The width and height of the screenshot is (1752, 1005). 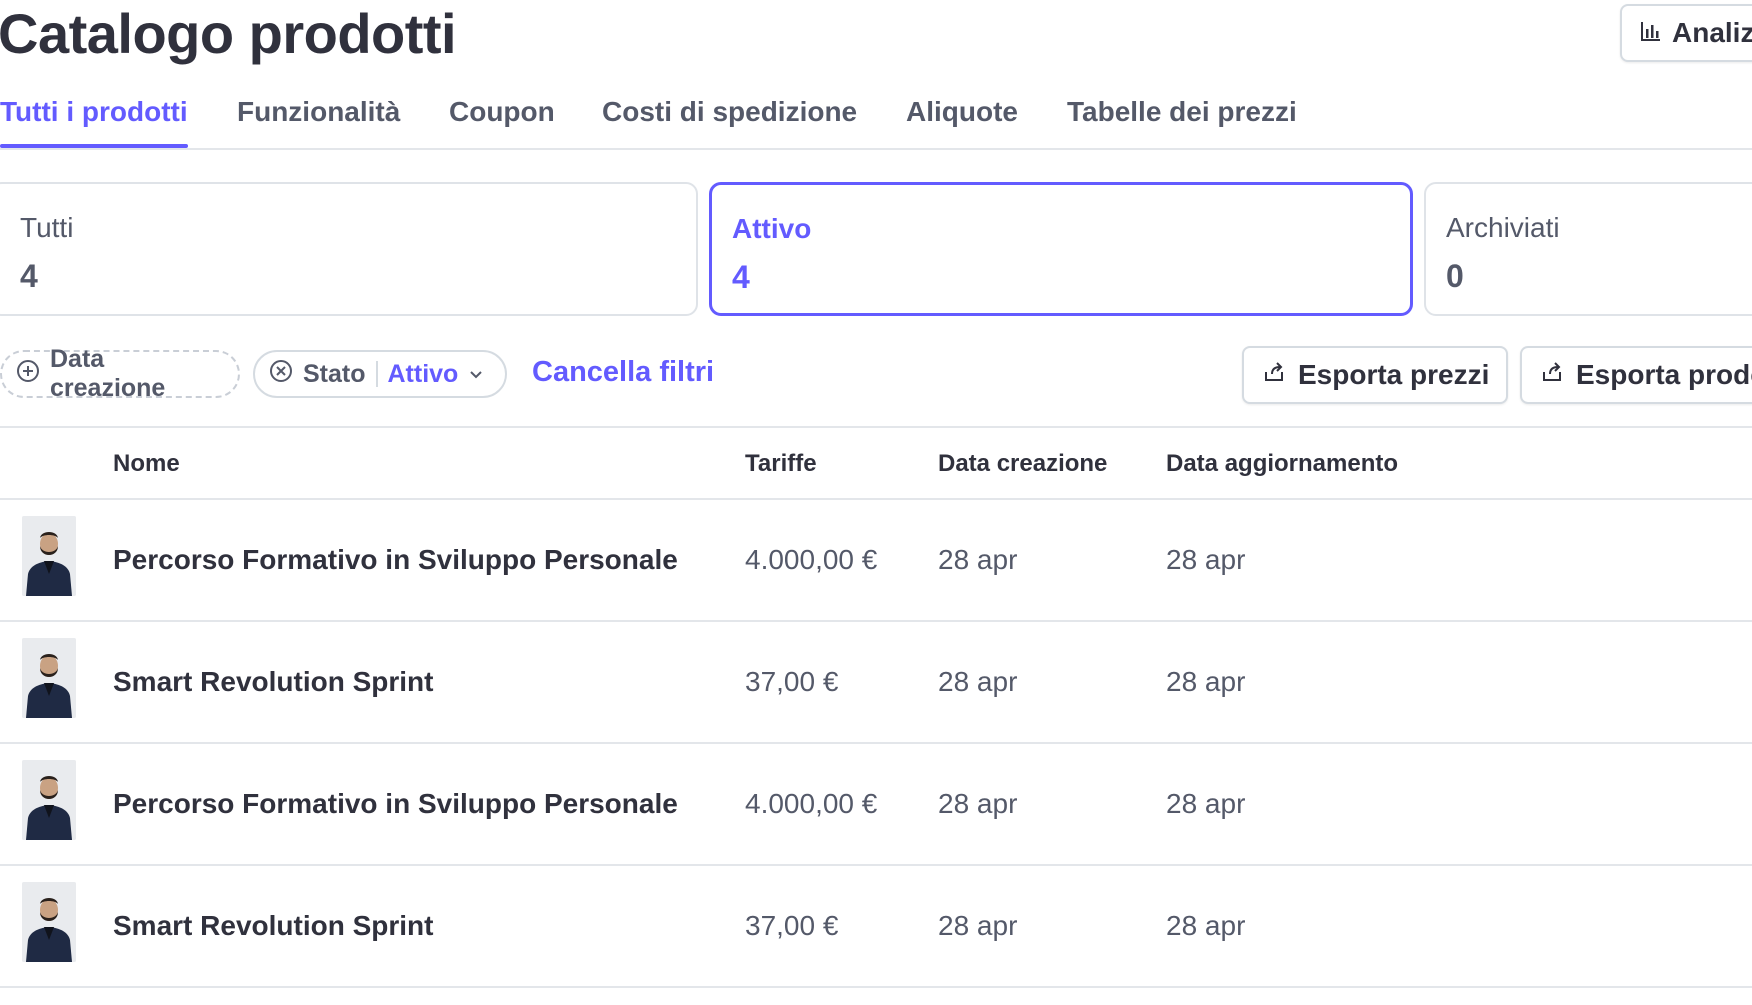 I want to click on clear-filters-link: Cancella filtri, so click(x=623, y=372).